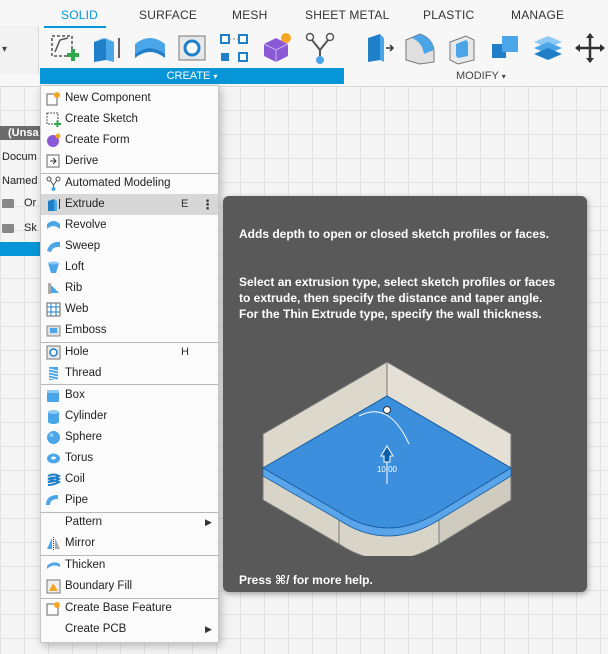 This screenshot has height=654, width=608. What do you see at coordinates (129, 98) in the screenshot?
I see `menu-item-new-component: New Component` at bounding box center [129, 98].